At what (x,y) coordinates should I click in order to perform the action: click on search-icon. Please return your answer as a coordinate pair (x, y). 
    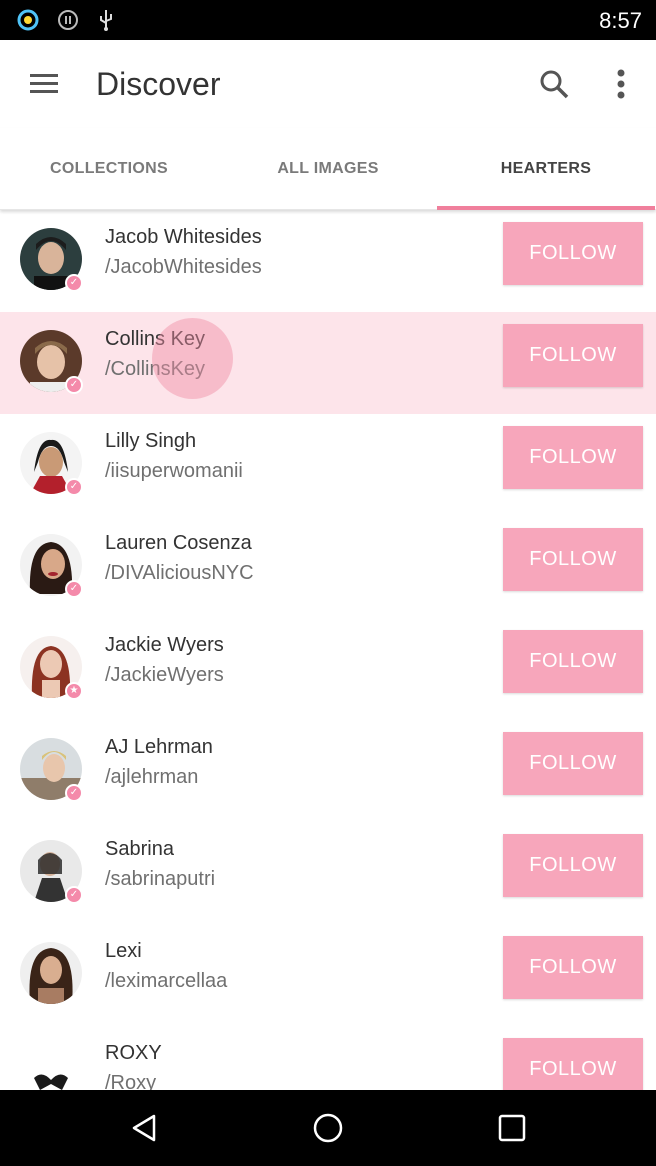
    Looking at the image, I should click on (554, 84).